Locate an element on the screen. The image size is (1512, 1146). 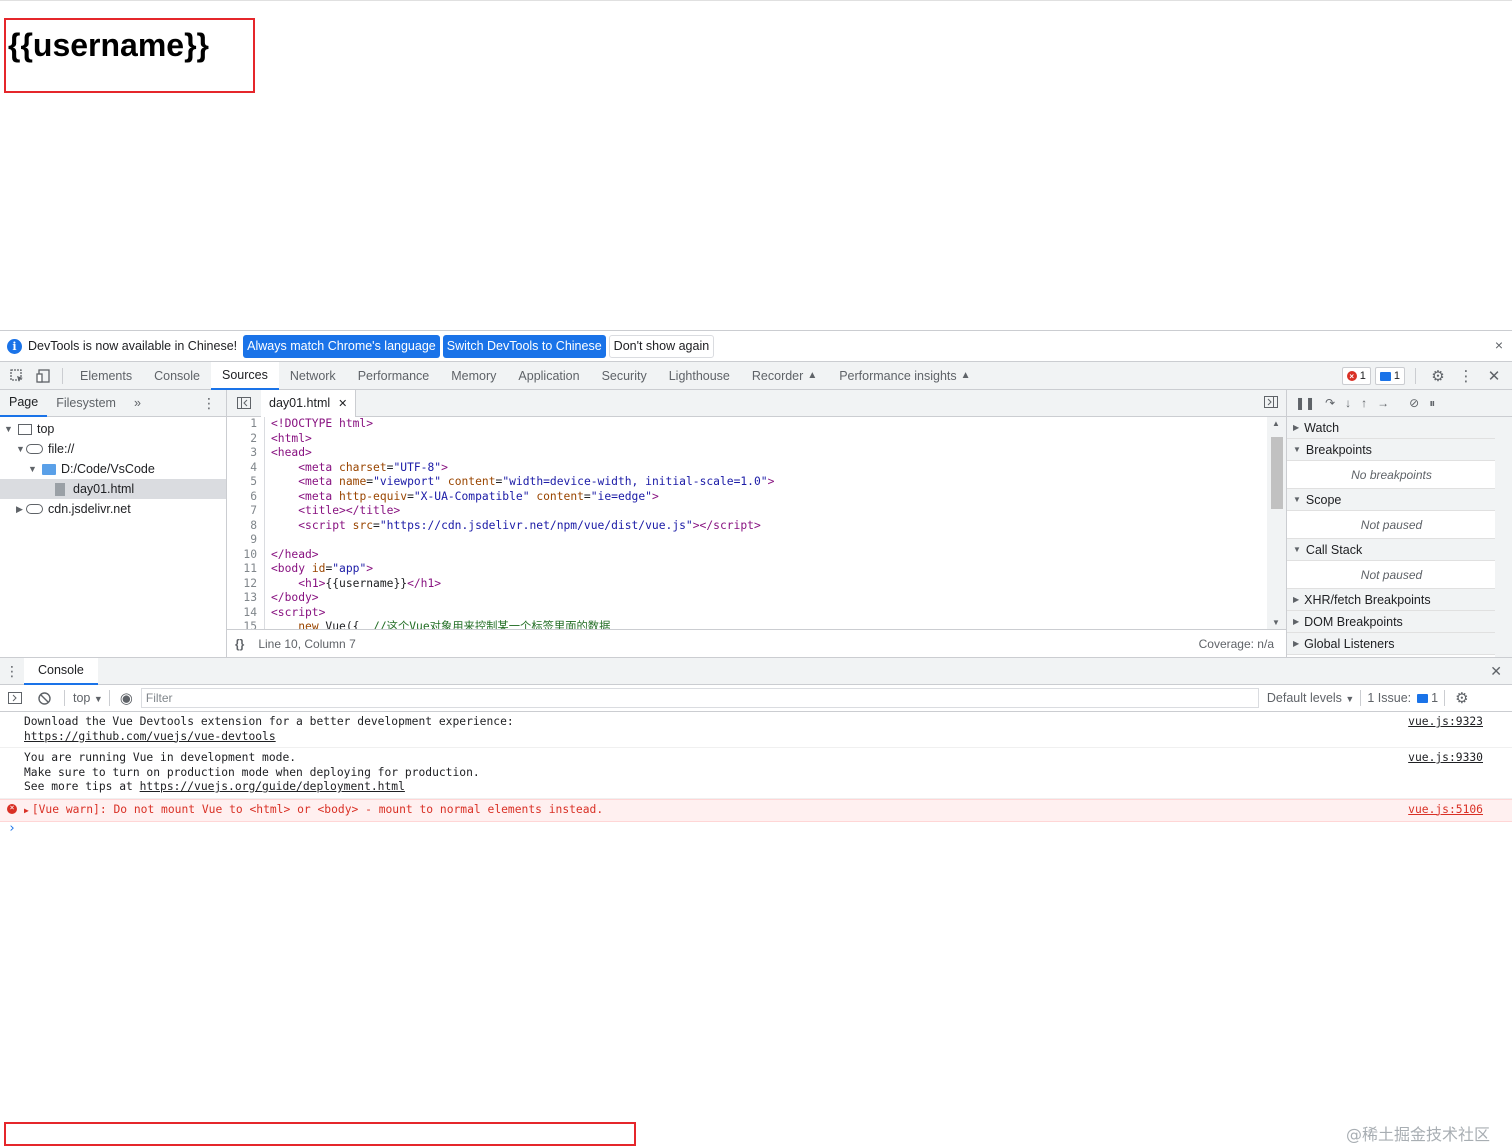
tab-console: Console is located at coordinates (177, 376).